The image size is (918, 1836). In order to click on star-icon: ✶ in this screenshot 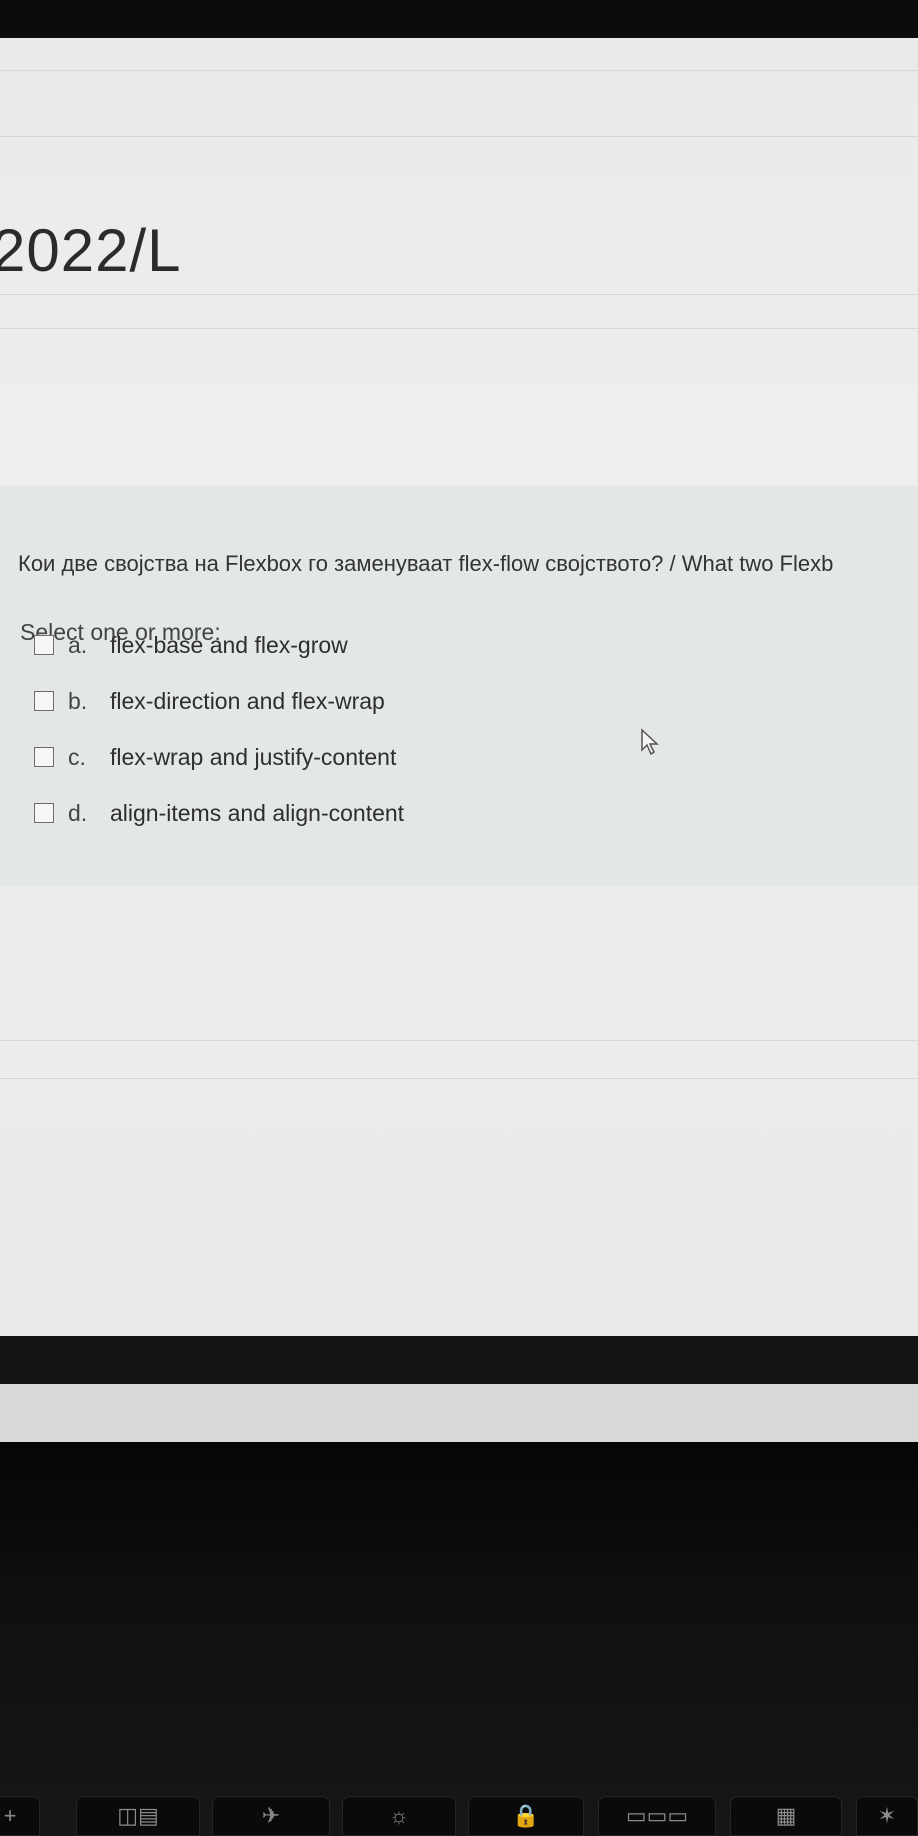, I will do `click(887, 1816)`.